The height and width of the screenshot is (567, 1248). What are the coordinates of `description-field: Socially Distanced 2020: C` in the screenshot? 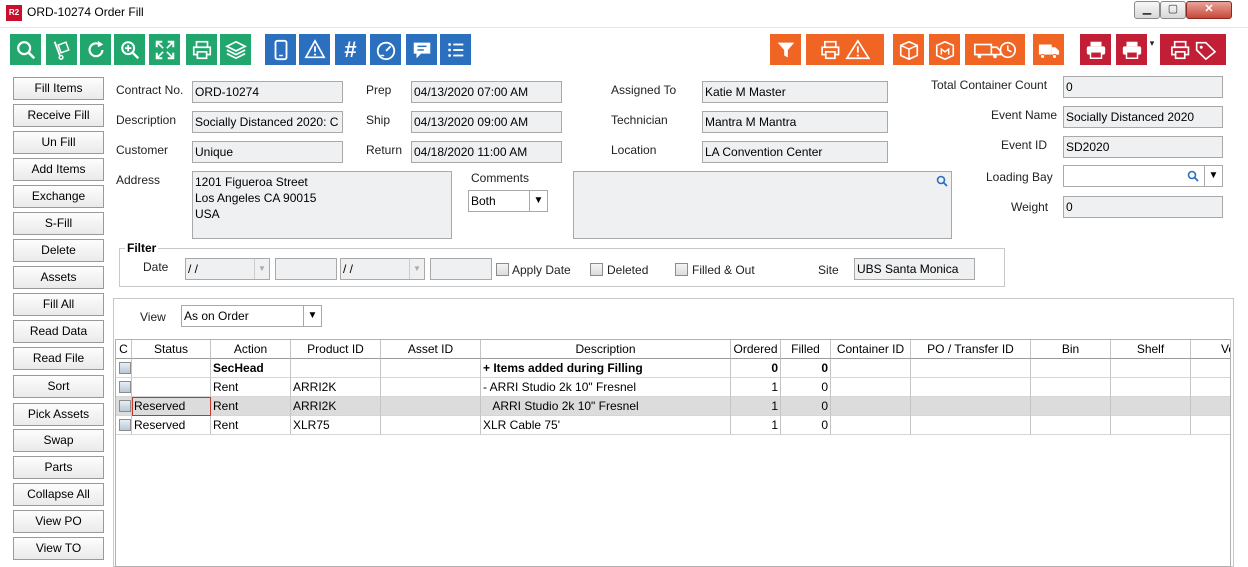 It's located at (267, 122).